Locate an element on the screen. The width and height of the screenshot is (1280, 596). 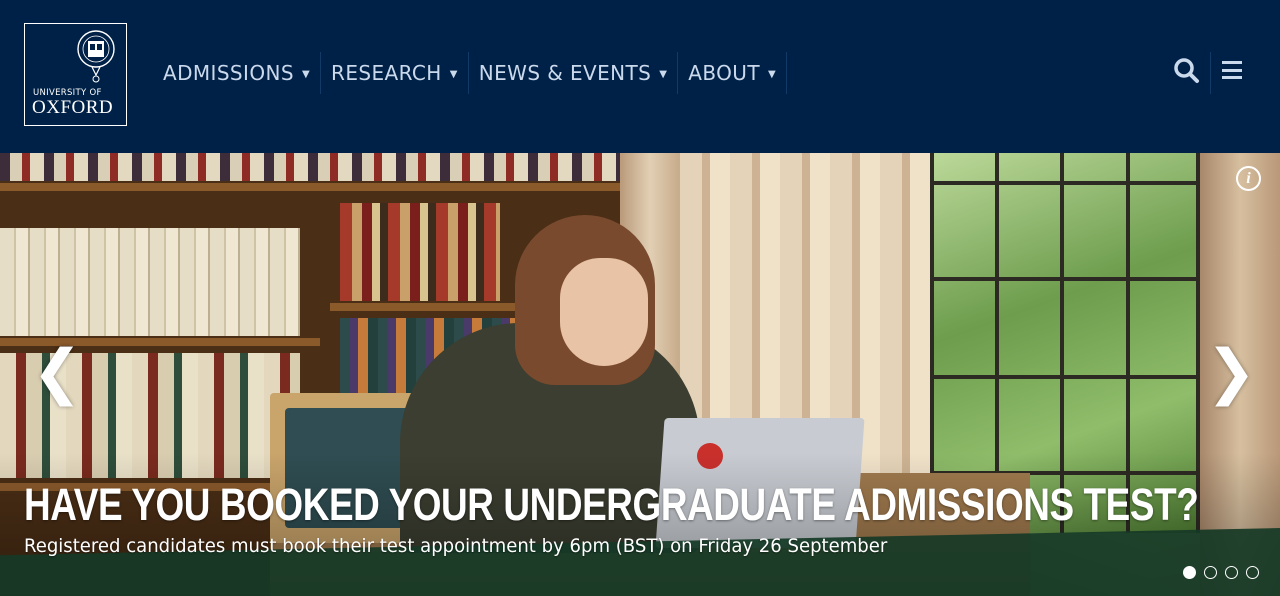
logo-line2: OXFORD is located at coordinates (73, 107).